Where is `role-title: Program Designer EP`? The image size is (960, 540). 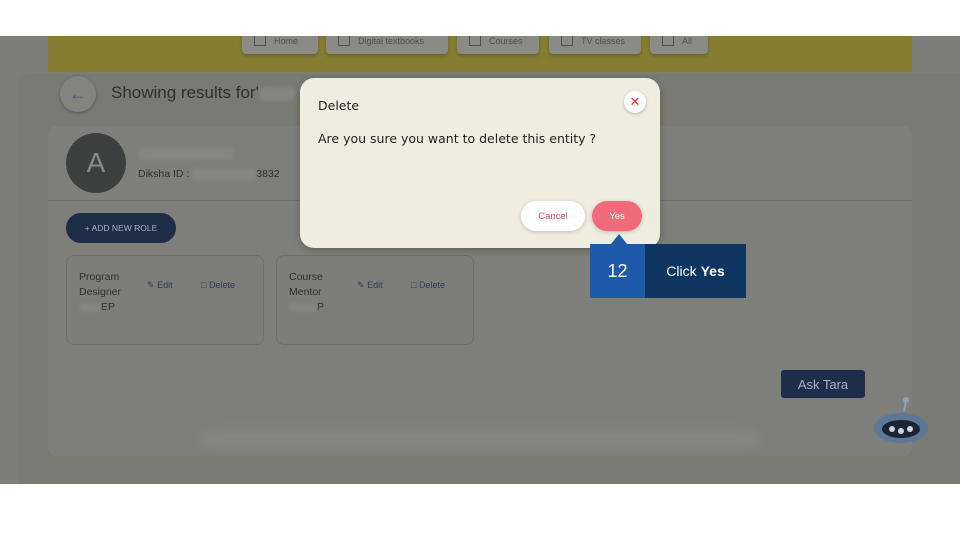 role-title: Program Designer EP is located at coordinates (109, 292).